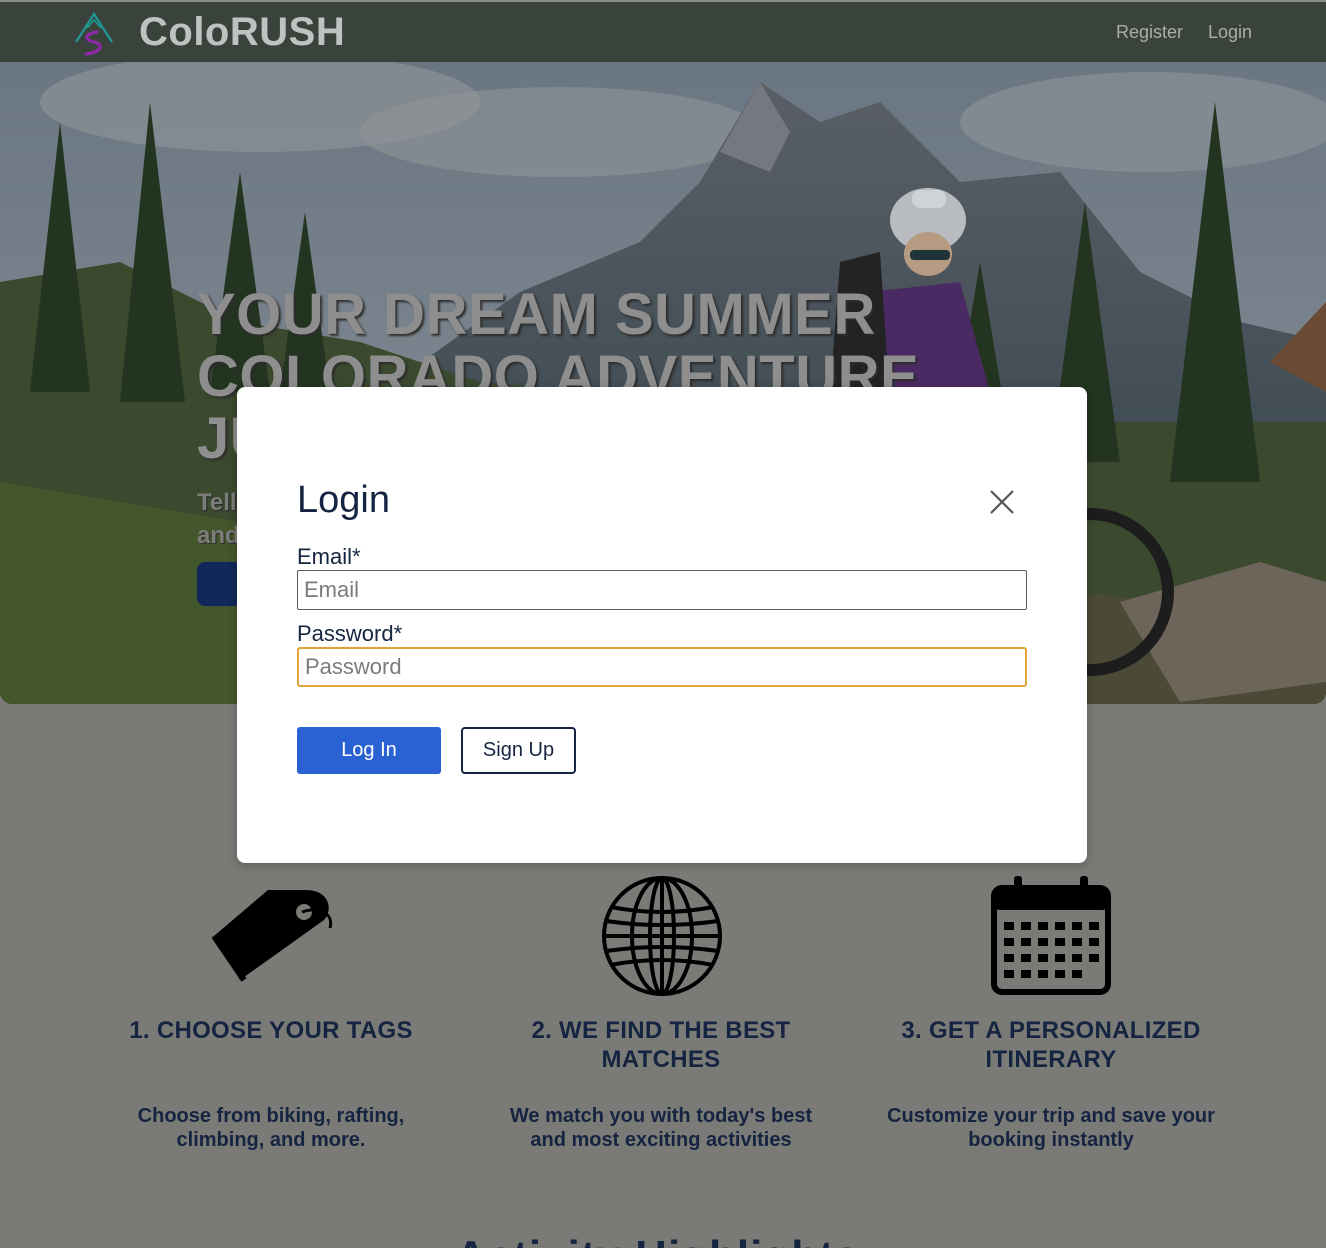  What do you see at coordinates (1051, 1045) in the screenshot?
I see `step-3-title: 3. GET A PERSONALIZED ITINERARY` at bounding box center [1051, 1045].